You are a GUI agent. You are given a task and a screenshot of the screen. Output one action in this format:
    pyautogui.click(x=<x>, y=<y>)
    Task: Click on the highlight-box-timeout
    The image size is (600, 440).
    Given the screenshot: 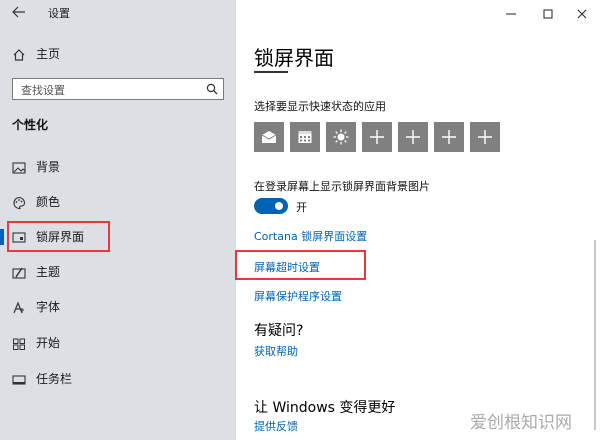 What is the action you would take?
    pyautogui.click(x=300, y=265)
    